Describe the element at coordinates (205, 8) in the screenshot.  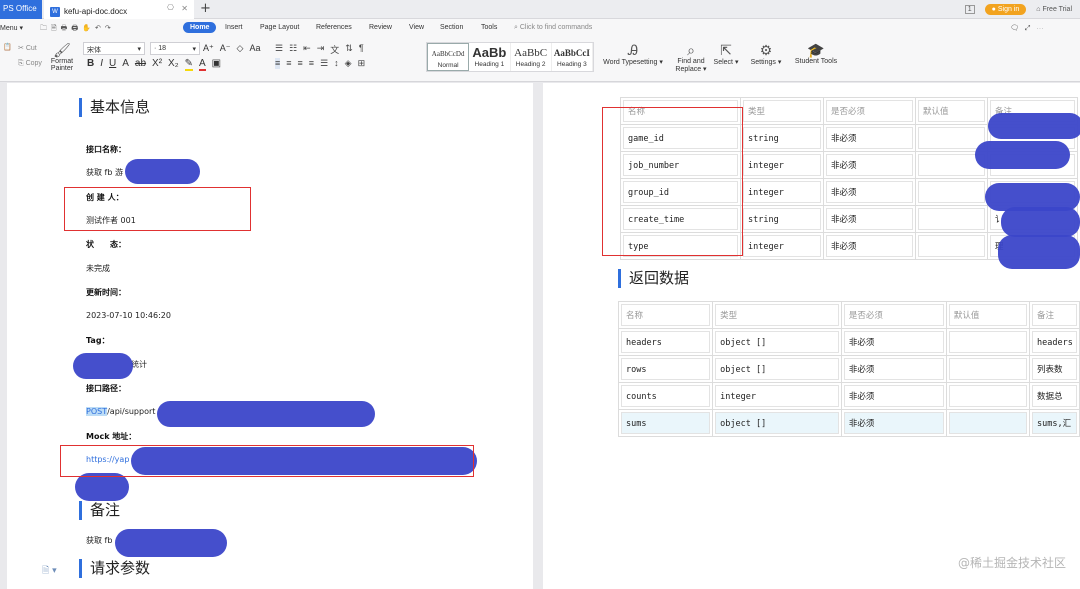
I see `new-tab-button: +` at that location.